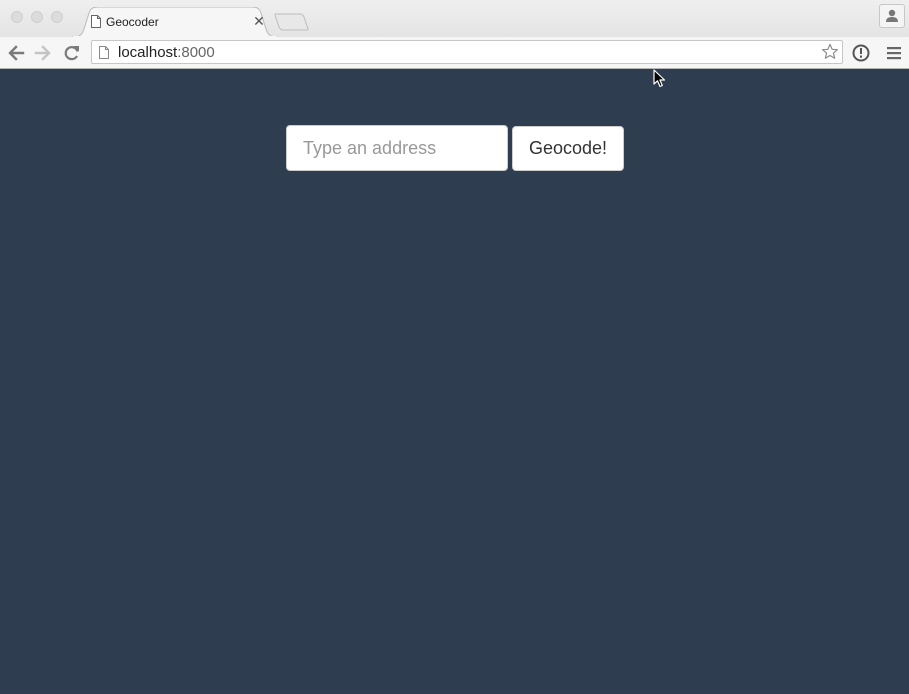  Describe the element at coordinates (16, 53) in the screenshot. I see `back-arrow-icon` at that location.